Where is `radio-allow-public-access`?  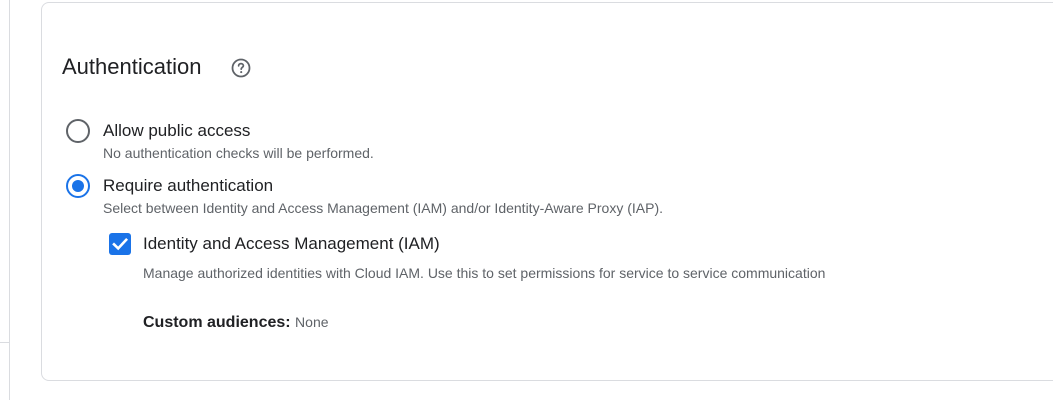 radio-allow-public-access is located at coordinates (78, 131).